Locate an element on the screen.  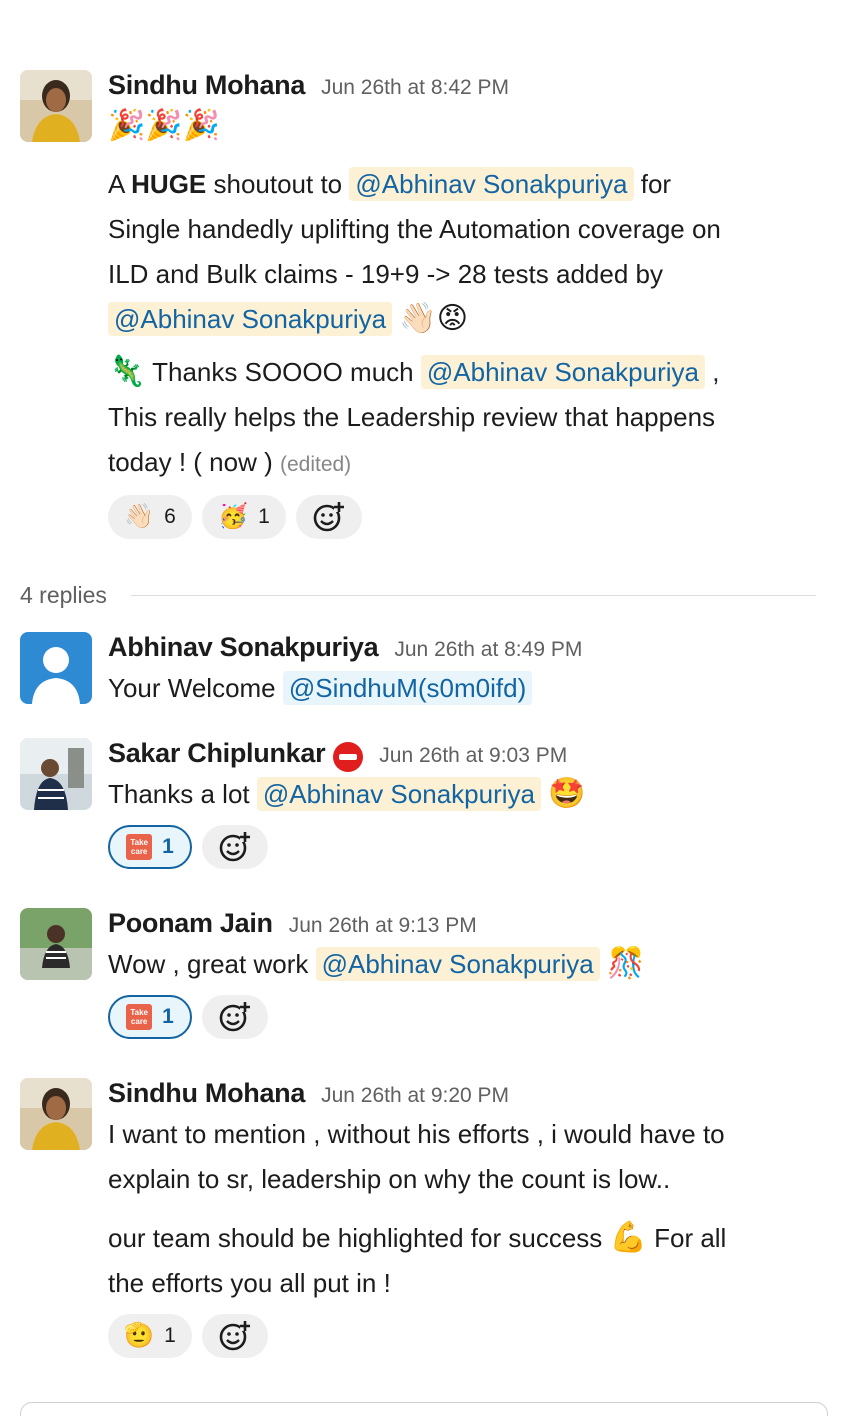
author-name: Sakar Chiplunkar is located at coordinates (217, 753).